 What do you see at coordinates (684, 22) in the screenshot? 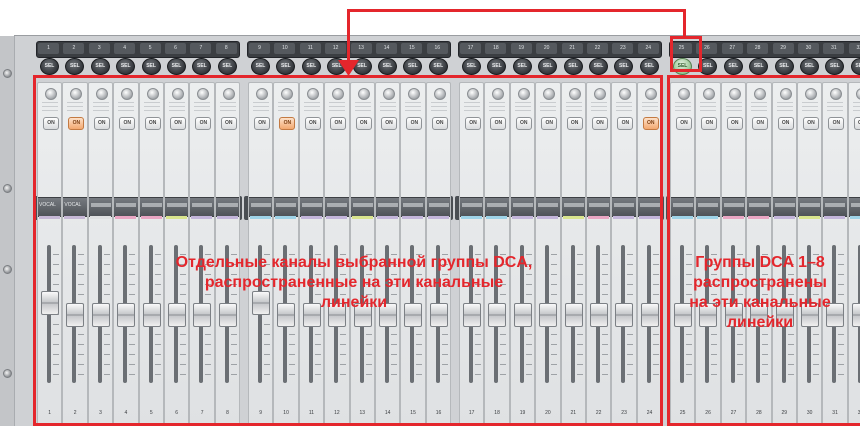
I see `connector-line-right` at bounding box center [684, 22].